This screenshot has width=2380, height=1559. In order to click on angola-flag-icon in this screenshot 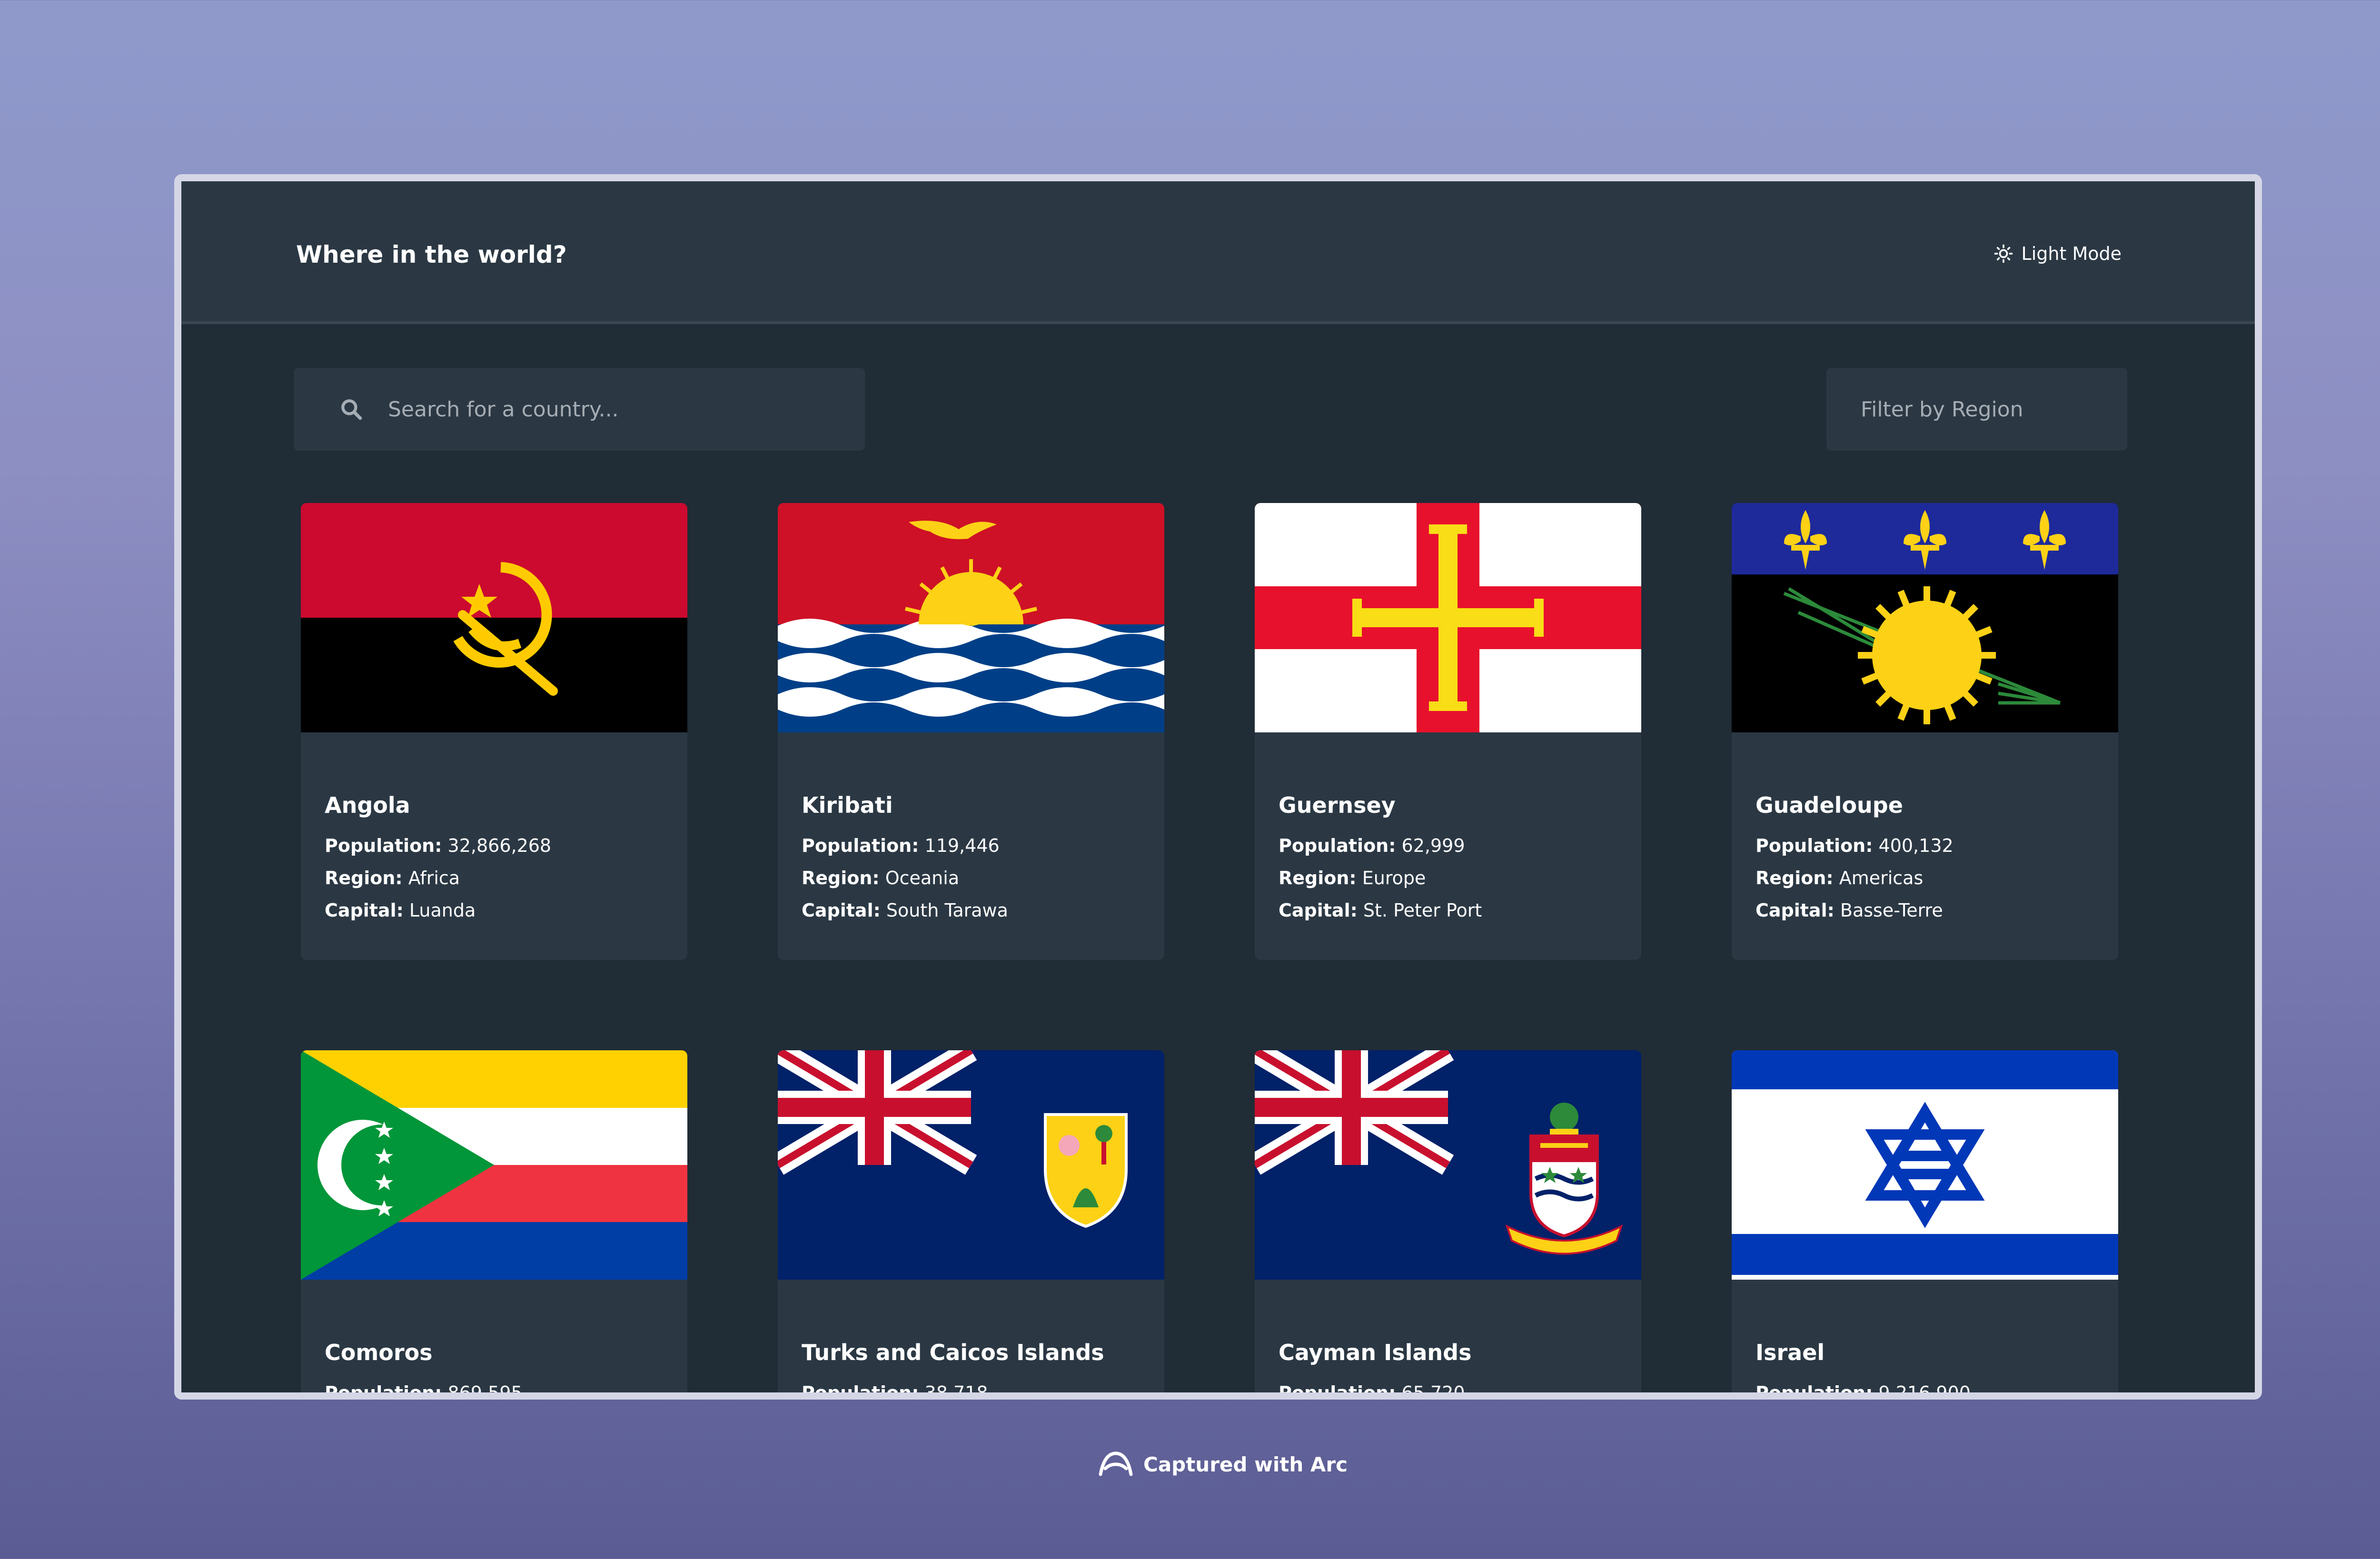, I will do `click(494, 617)`.